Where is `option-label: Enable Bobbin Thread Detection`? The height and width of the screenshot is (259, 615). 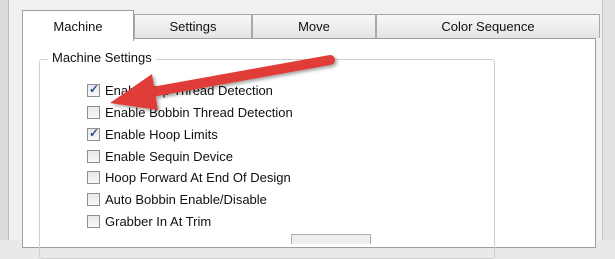 option-label: Enable Bobbin Thread Detection is located at coordinates (199, 112).